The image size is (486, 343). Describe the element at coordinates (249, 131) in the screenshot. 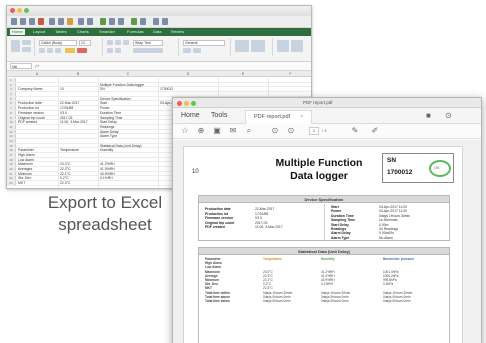

I see `search-icon: ⌕` at that location.